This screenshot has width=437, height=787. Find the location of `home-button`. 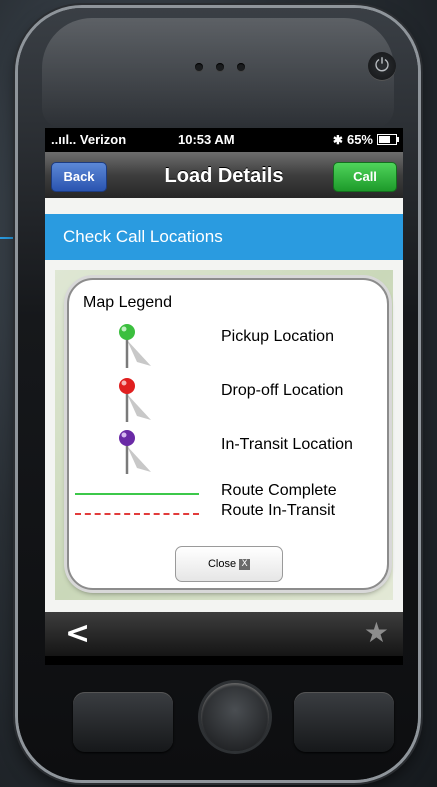

home-button is located at coordinates (235, 717).